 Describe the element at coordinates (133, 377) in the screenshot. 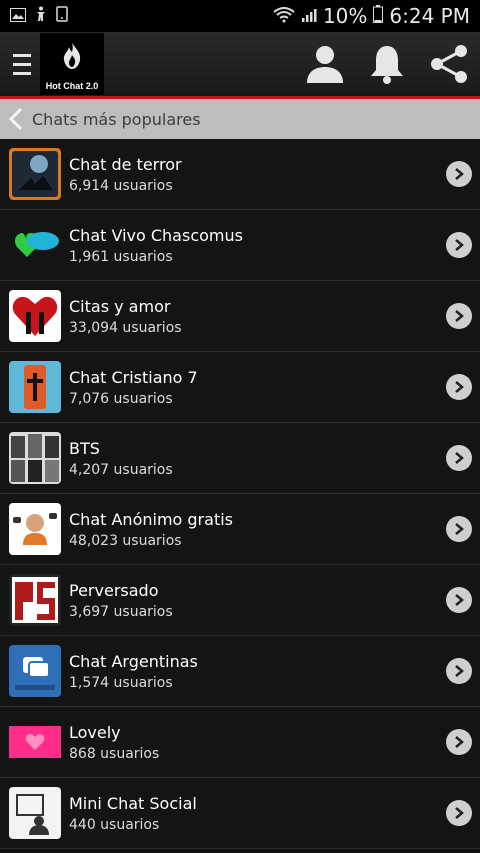

I see `chat-name: Chat Cristiano 7` at that location.